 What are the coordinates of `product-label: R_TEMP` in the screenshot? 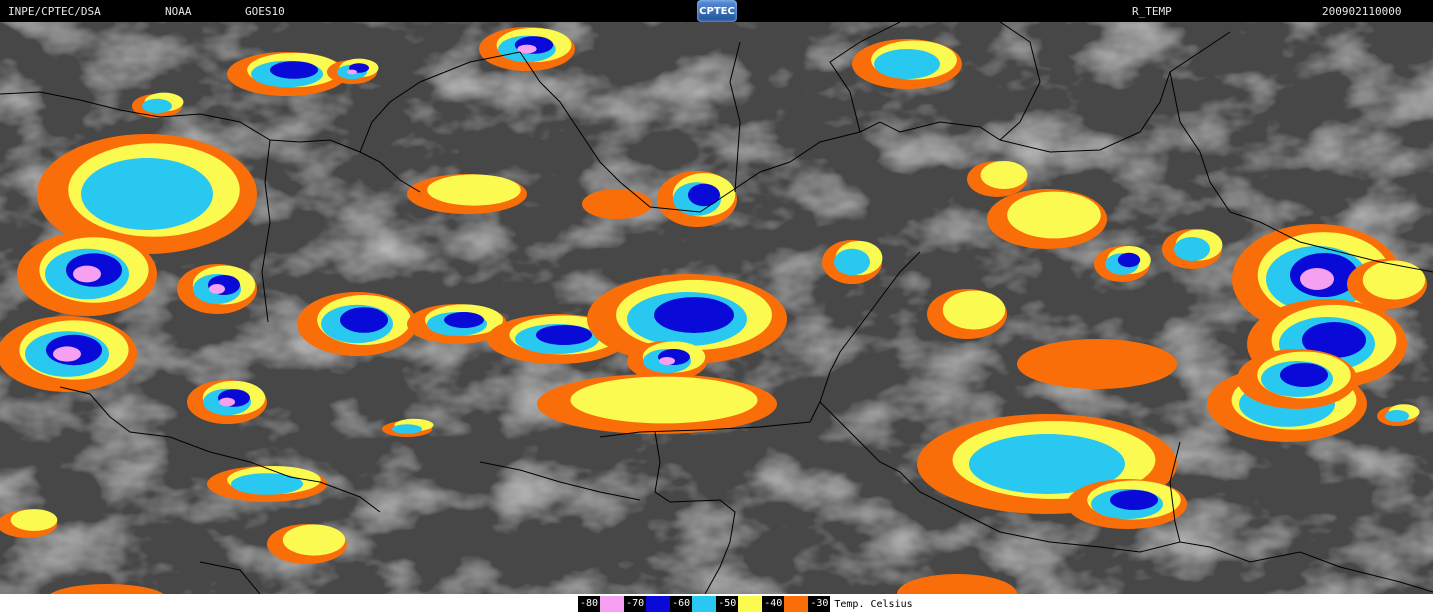 It's located at (1152, 11).